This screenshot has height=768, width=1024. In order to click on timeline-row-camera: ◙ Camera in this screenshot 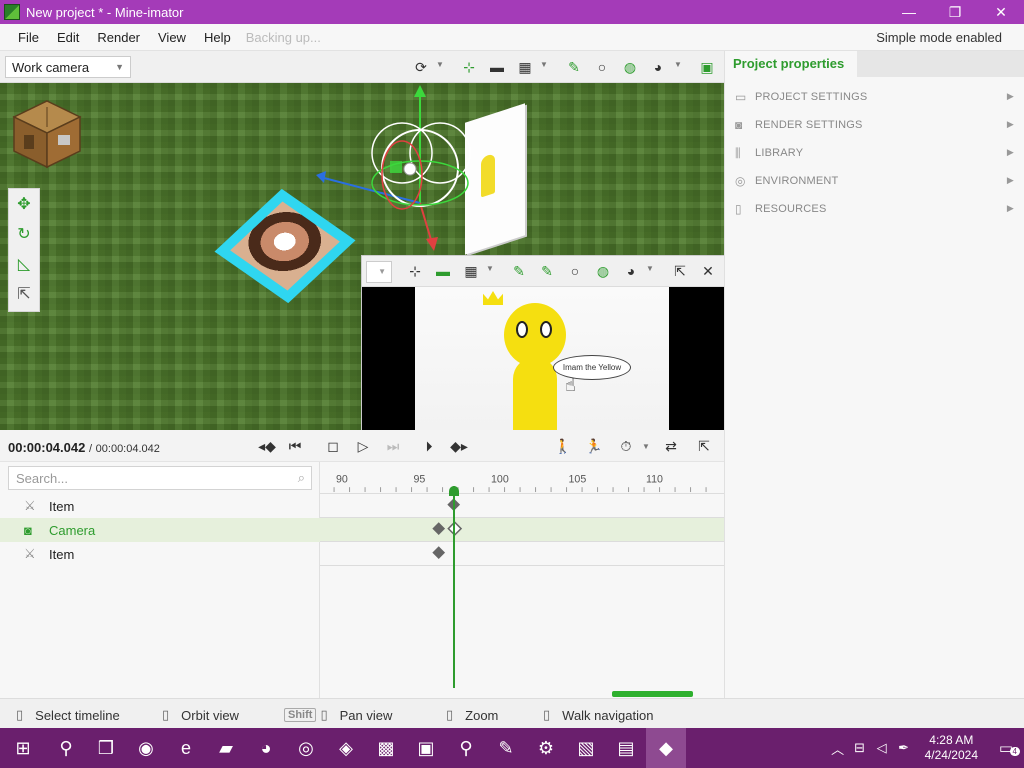, I will do `click(160, 530)`.